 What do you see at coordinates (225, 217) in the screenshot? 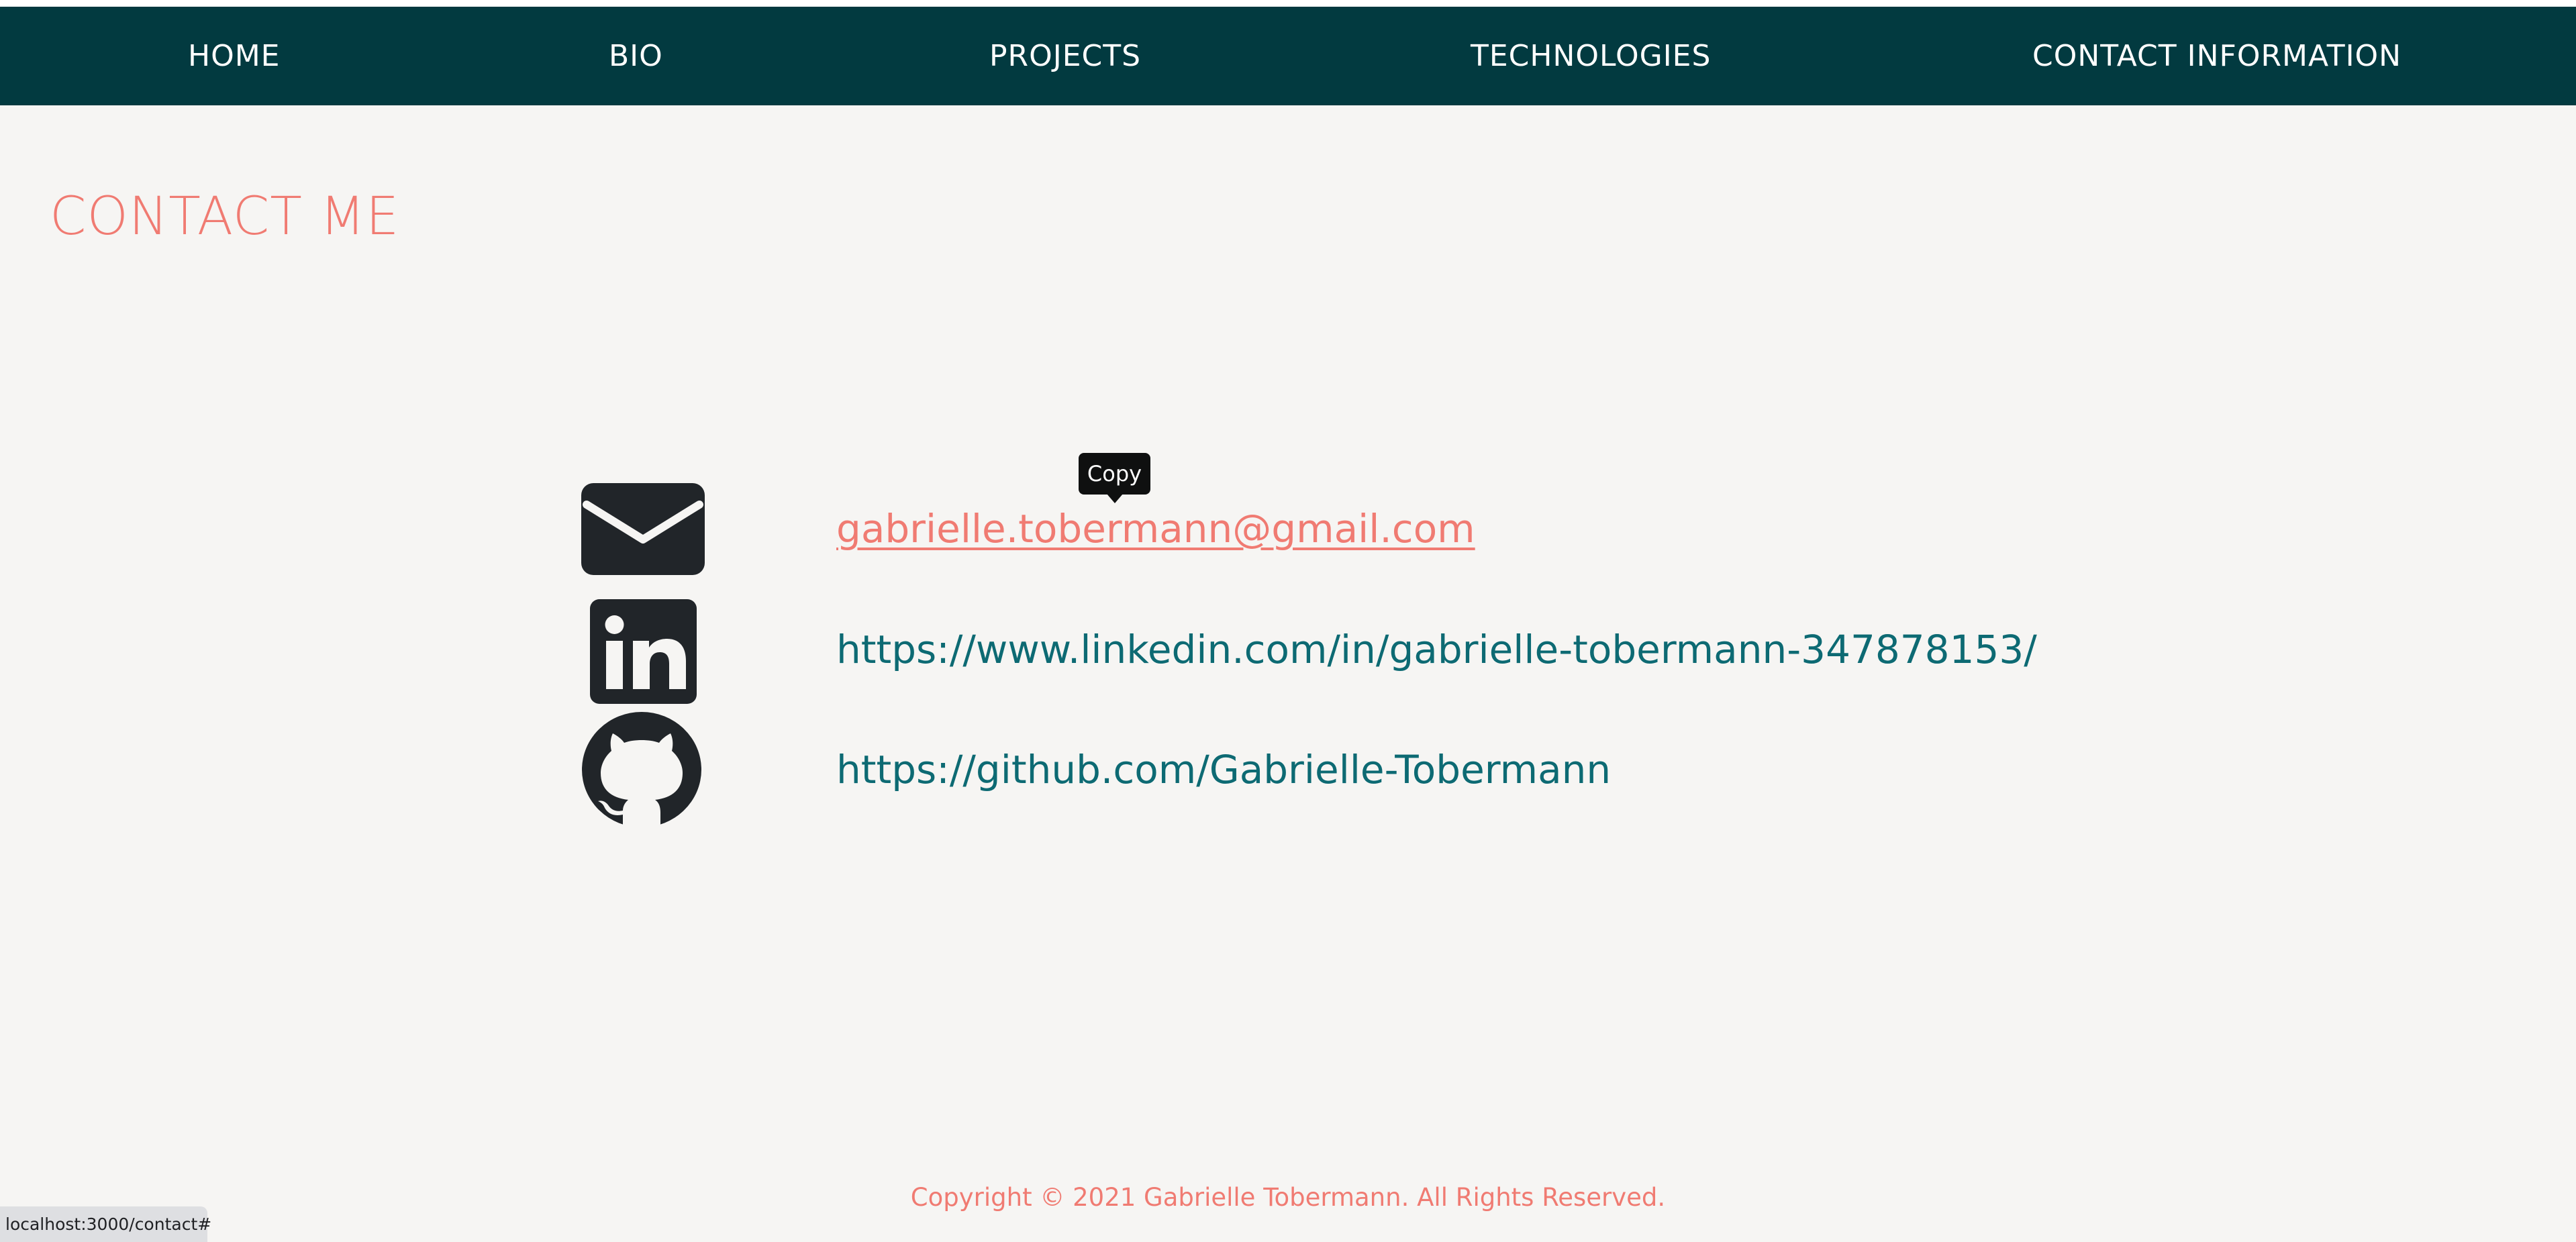
I see `page-title: CONTACT ME` at bounding box center [225, 217].